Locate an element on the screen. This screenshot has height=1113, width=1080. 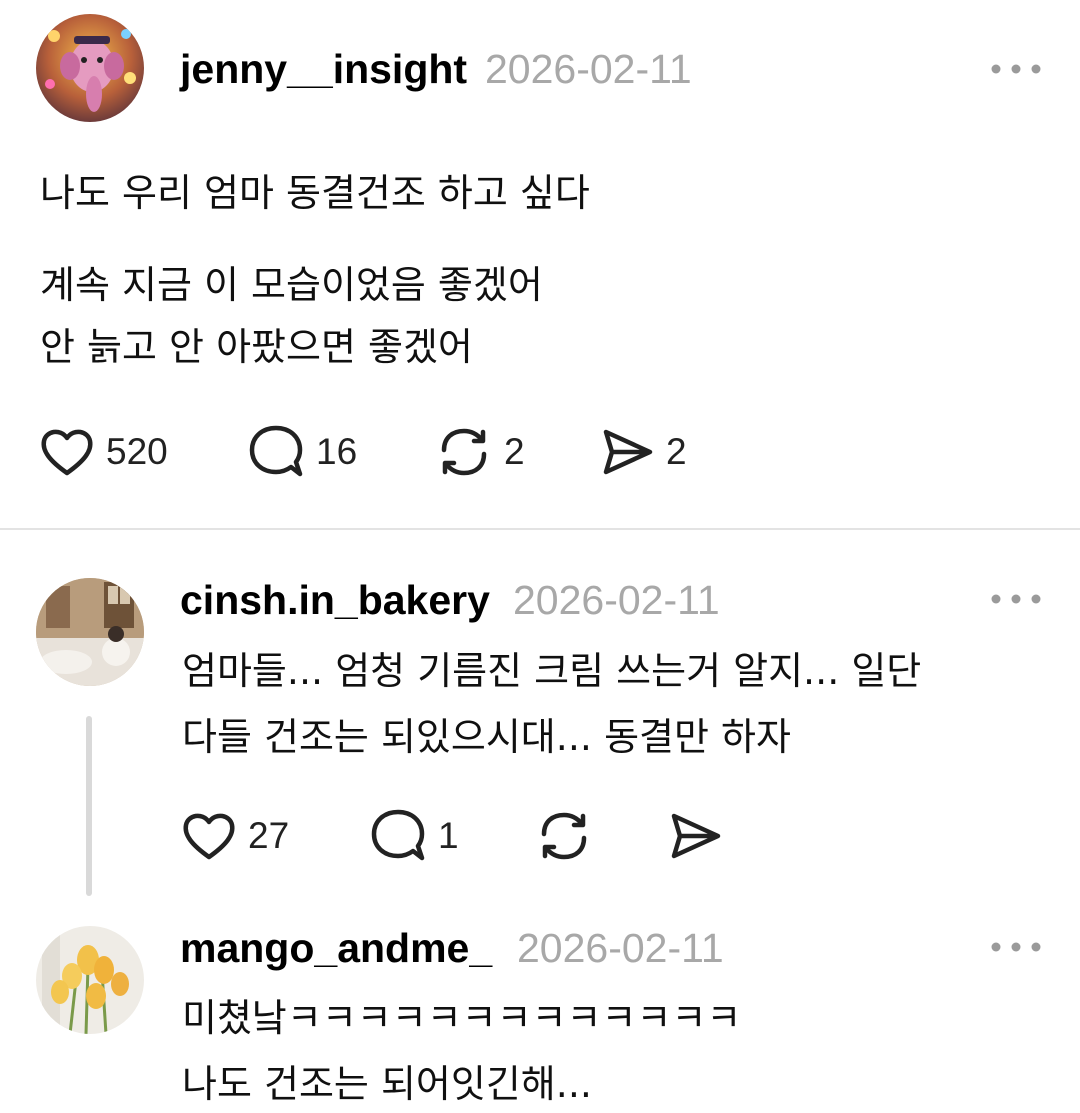
avatar-jenny-insight is located at coordinates (90, 68).